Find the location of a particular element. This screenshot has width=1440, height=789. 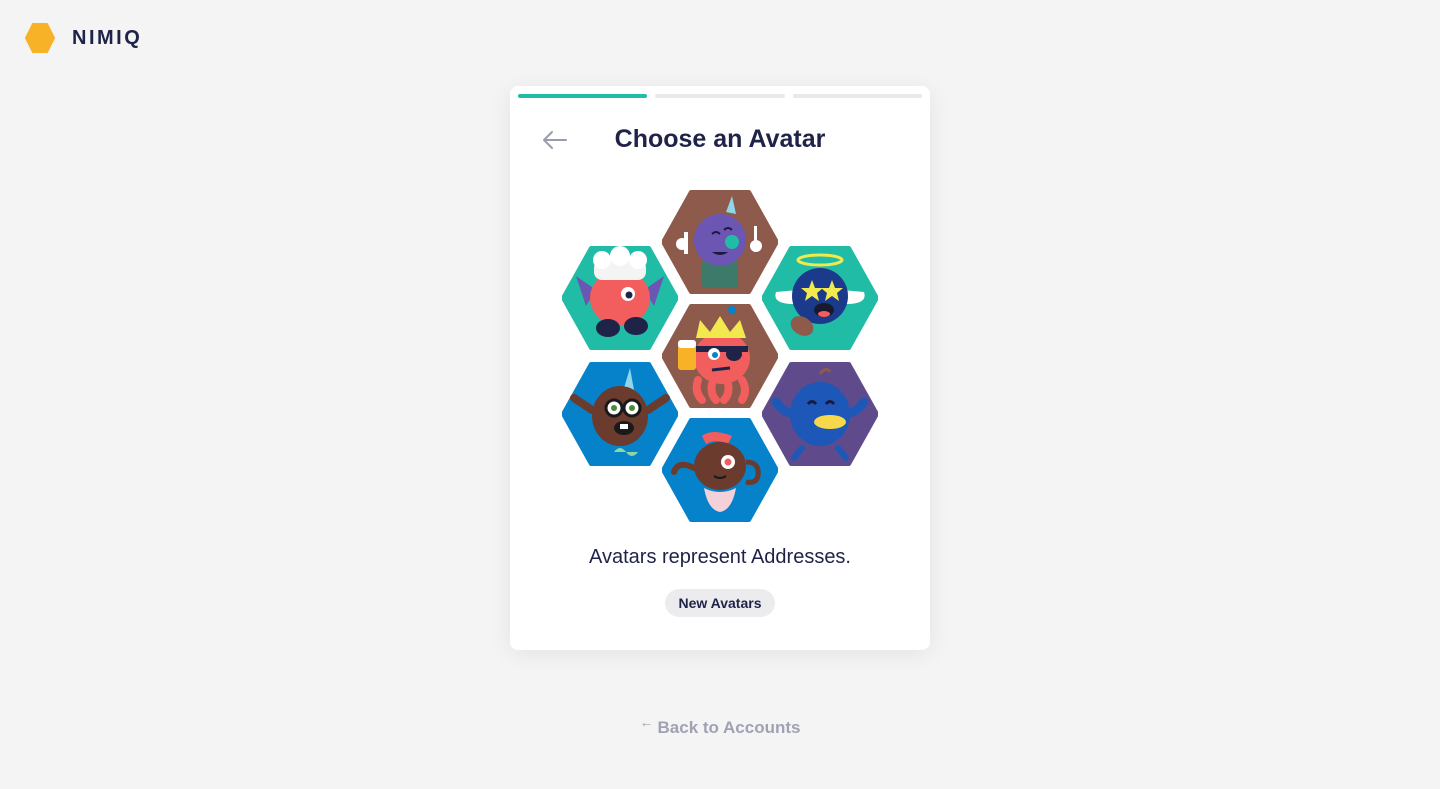

brown-nerd-avatar-icon is located at coordinates (620, 414).